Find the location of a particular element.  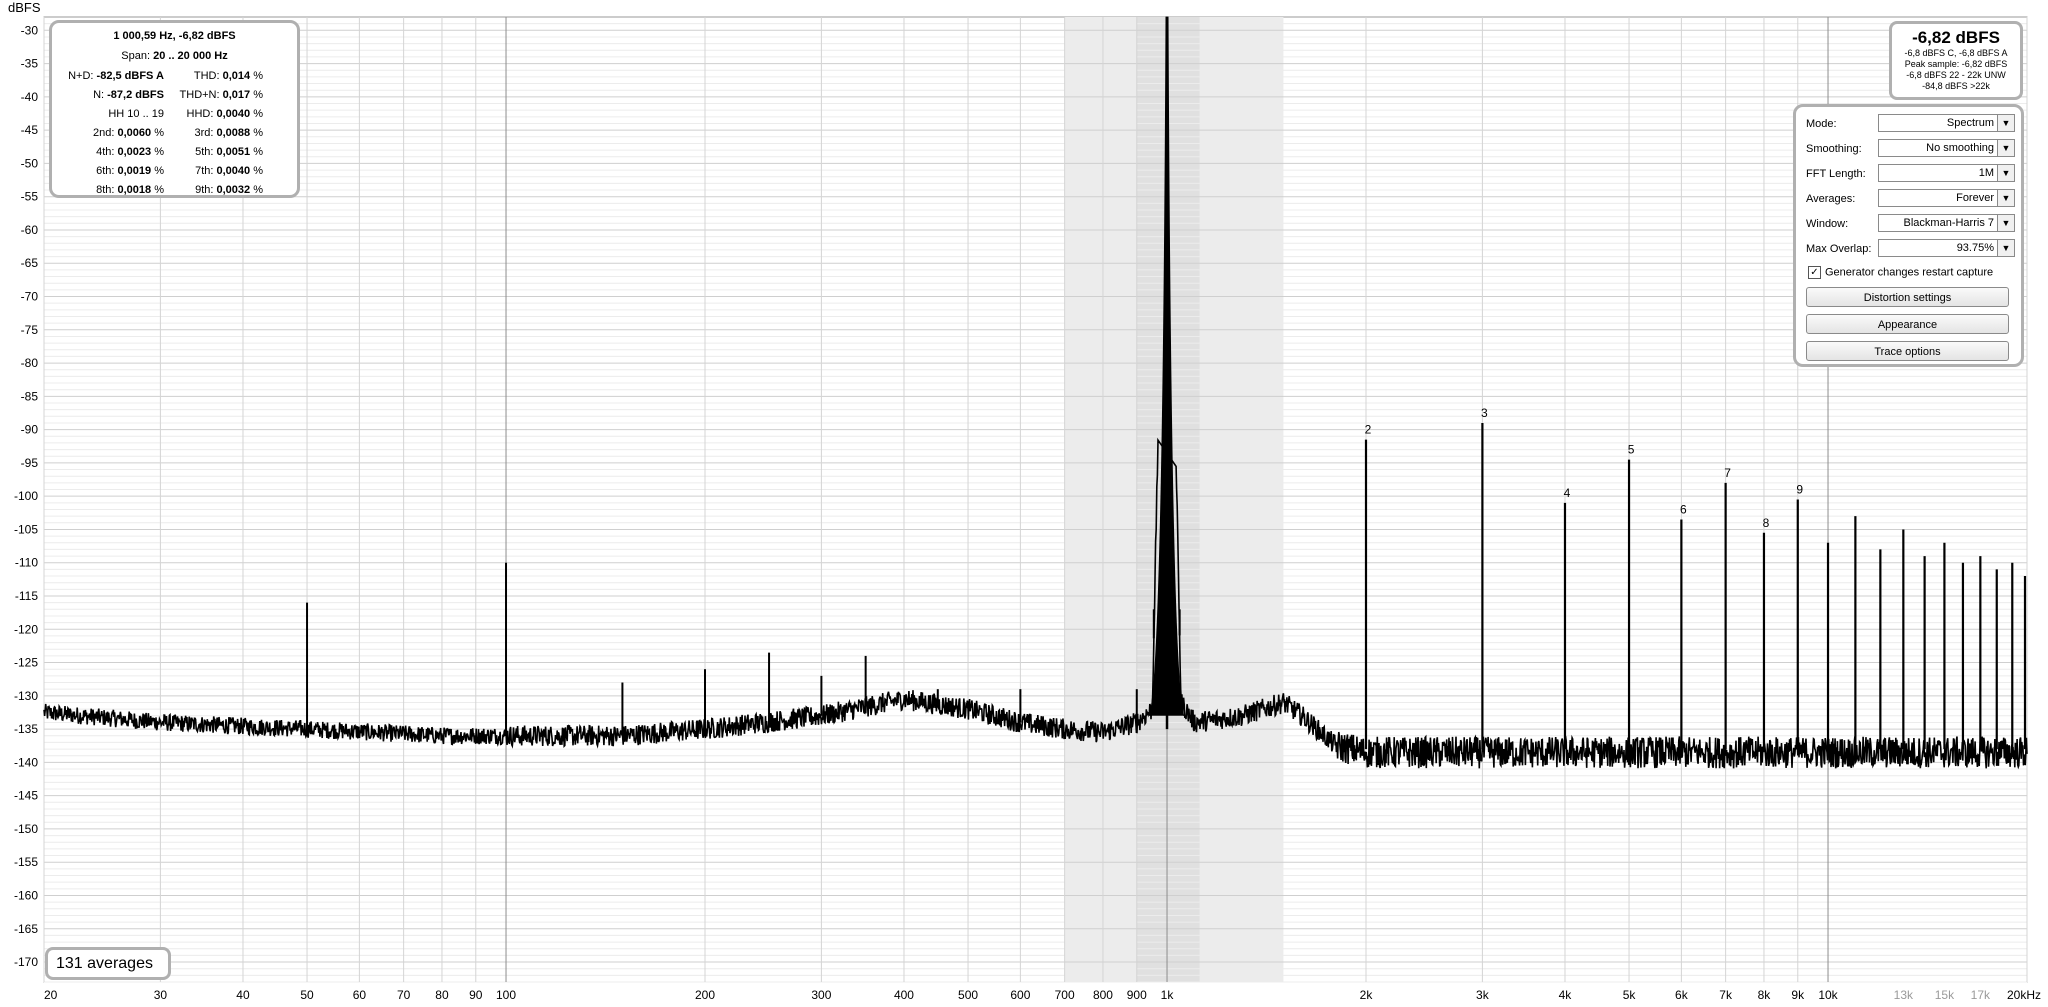

readout-right: 9th: 0,0032 % is located at coordinates (229, 190).